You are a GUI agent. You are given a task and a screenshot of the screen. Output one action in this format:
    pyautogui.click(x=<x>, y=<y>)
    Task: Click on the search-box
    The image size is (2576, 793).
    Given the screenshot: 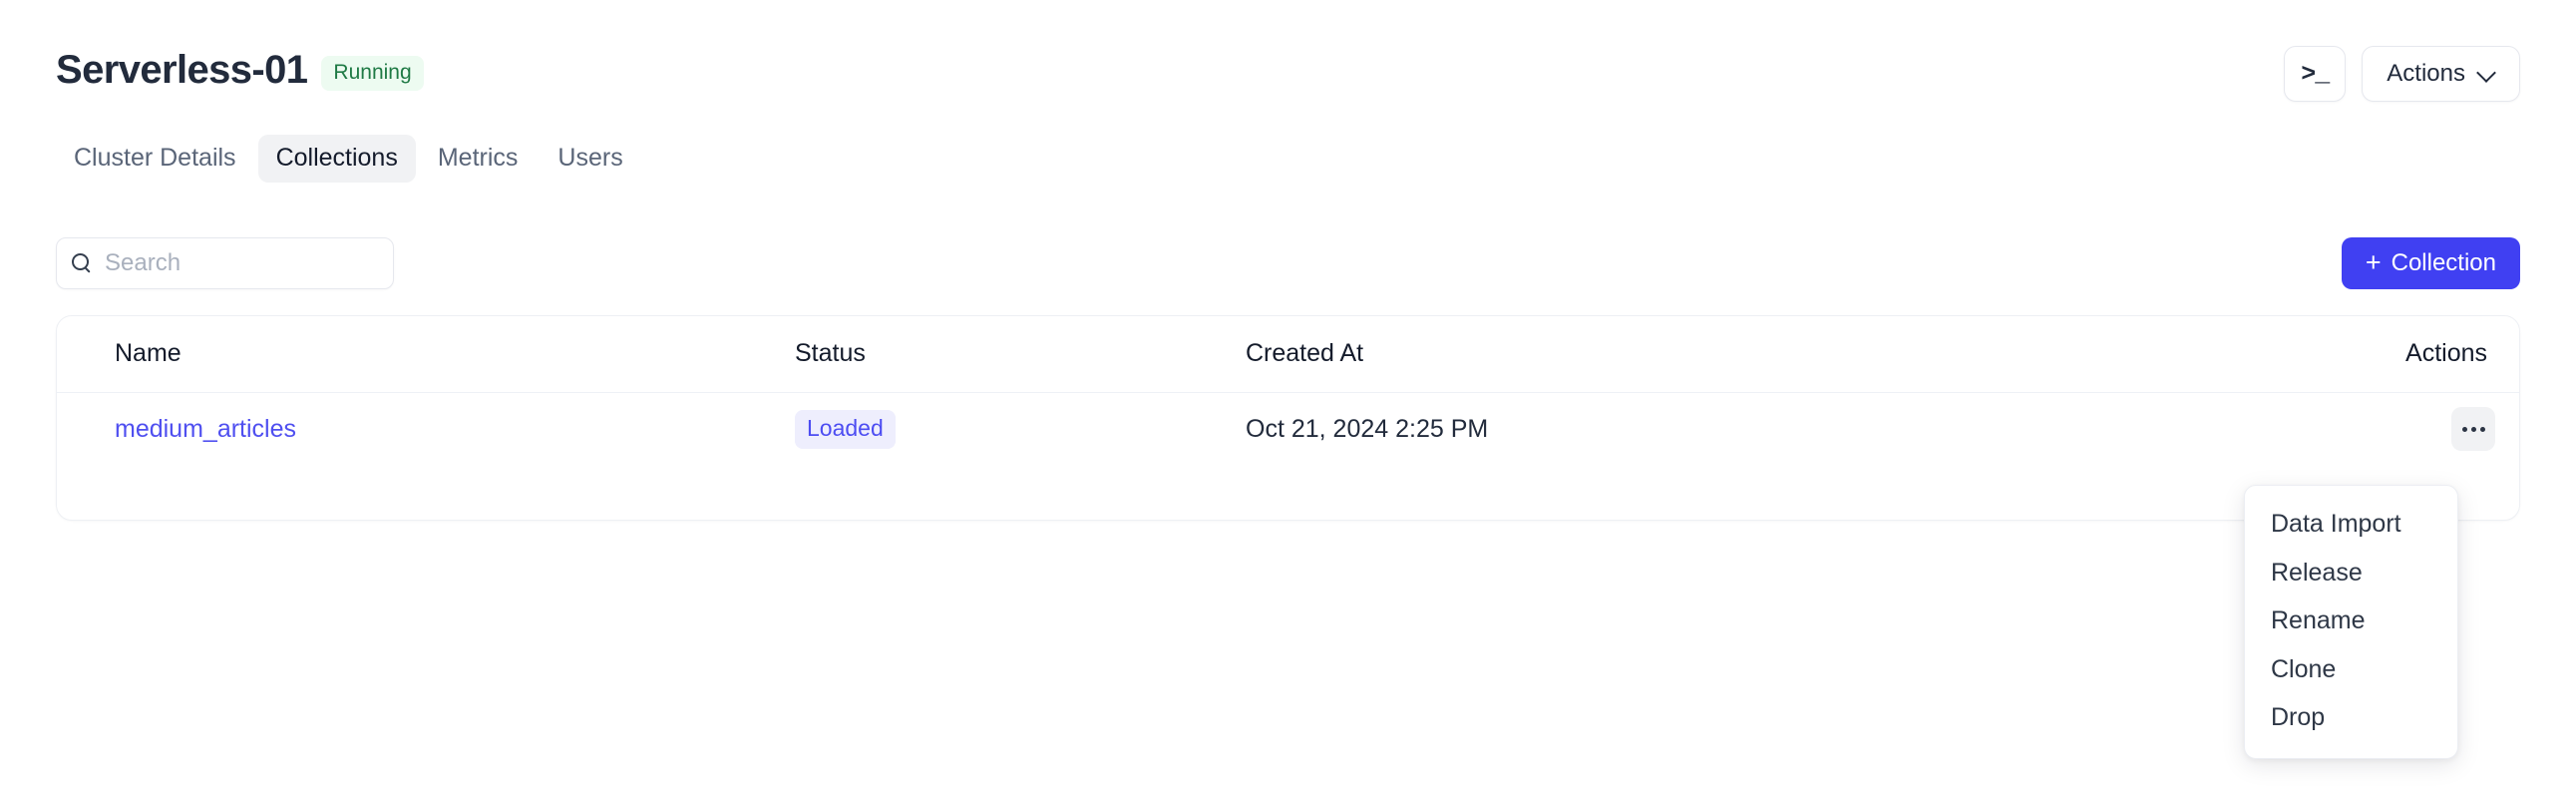 What is the action you would take?
    pyautogui.click(x=225, y=263)
    